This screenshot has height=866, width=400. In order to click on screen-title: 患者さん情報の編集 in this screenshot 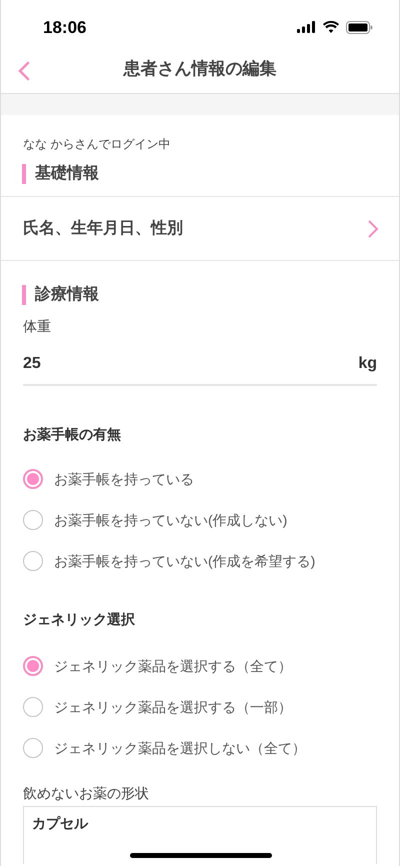, I will do `click(200, 69)`.